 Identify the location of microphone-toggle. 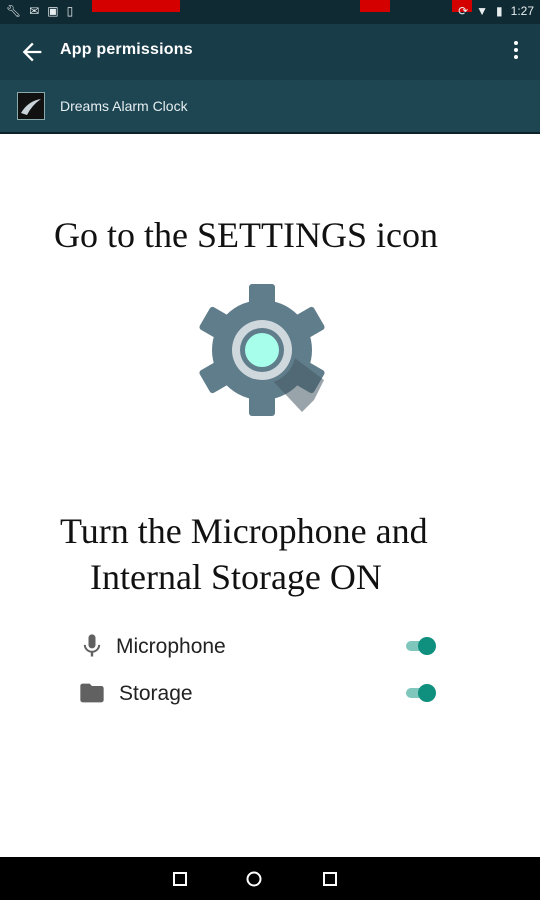
(421, 646).